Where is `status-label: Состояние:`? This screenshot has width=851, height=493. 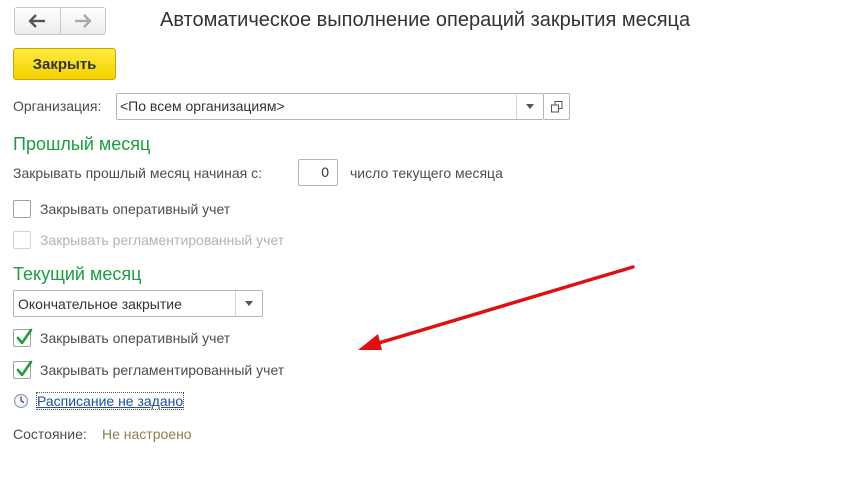
status-label: Состояние: is located at coordinates (50, 434).